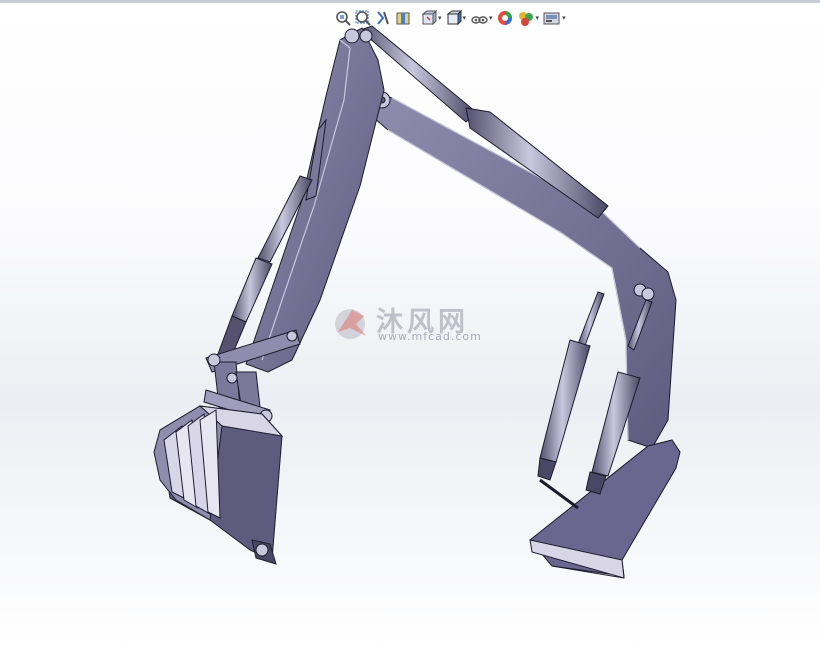  Describe the element at coordinates (350, 324) in the screenshot. I see `watermark-logo-icon` at that location.